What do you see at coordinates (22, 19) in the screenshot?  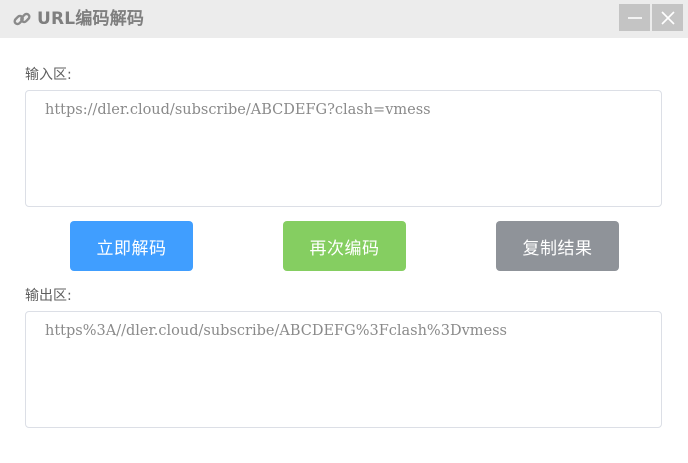 I see `link-icon` at bounding box center [22, 19].